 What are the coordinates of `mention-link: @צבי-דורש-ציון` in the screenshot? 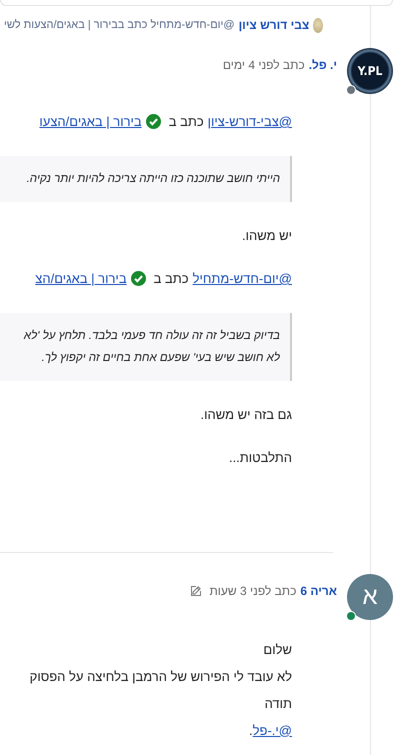 It's located at (250, 122).